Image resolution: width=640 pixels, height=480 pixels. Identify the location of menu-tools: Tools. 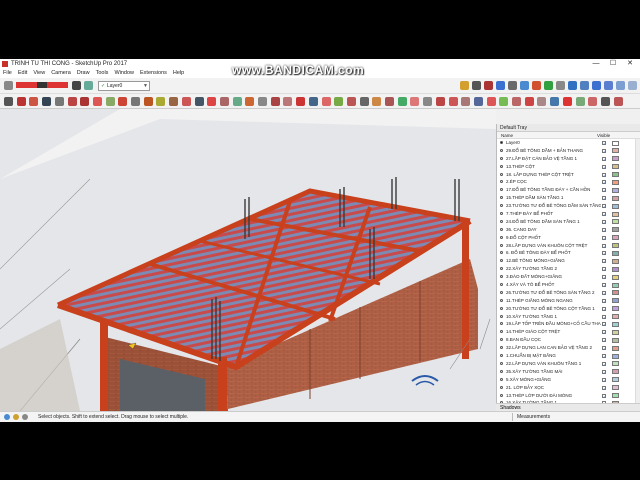
(102, 73).